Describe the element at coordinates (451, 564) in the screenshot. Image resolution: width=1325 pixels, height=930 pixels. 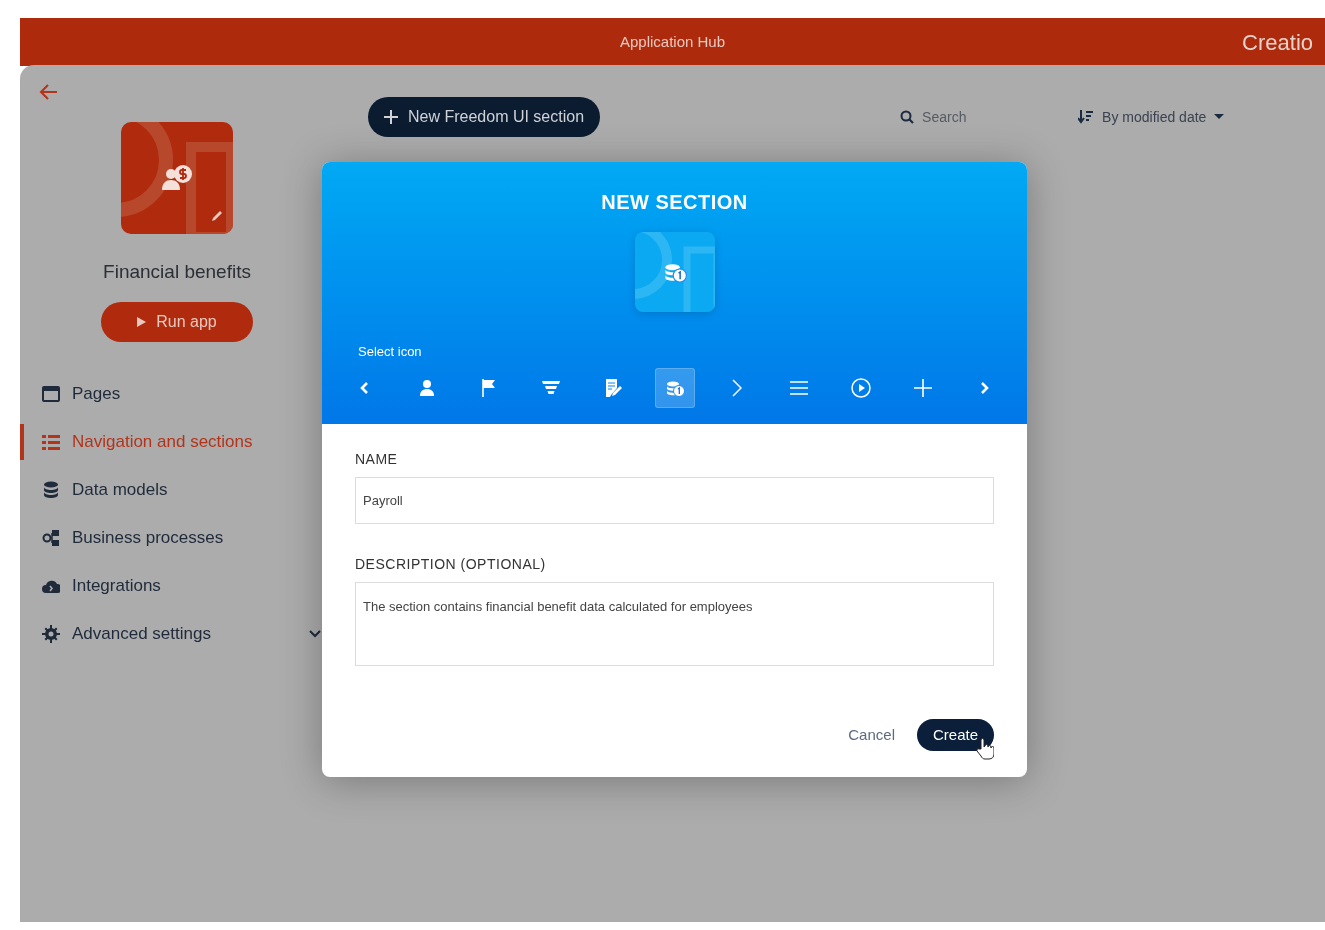
I see `description-label: DESCRIPTION (OPTIONAL)` at that location.